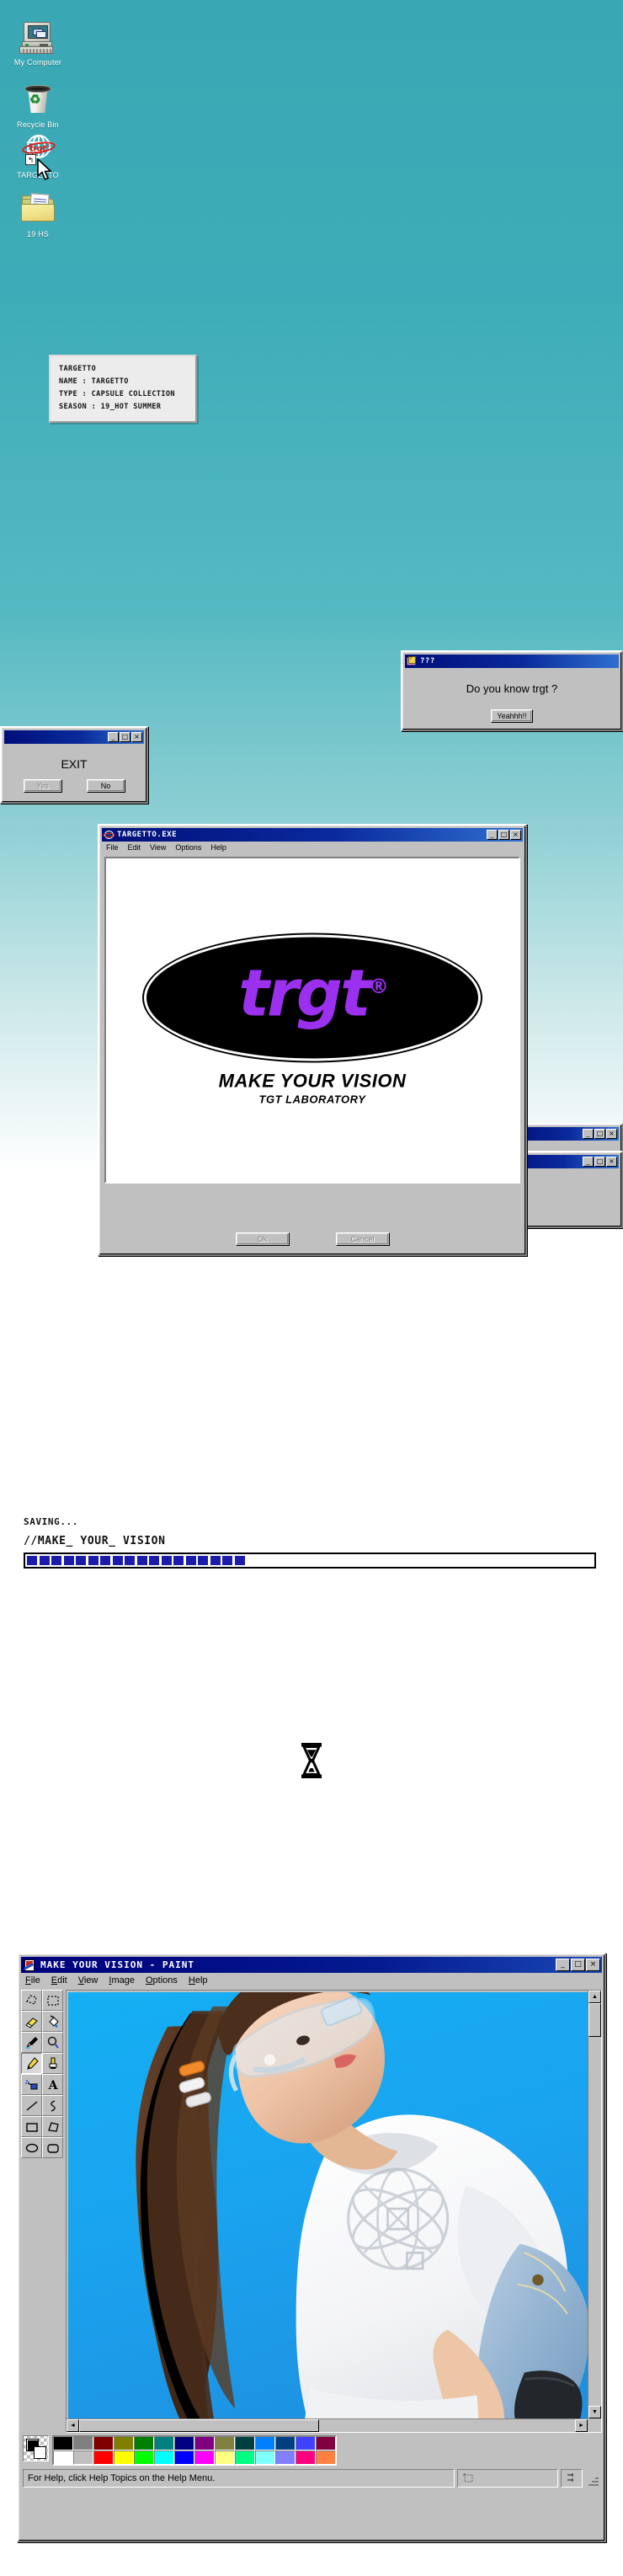 The image size is (623, 2576). I want to click on yeahhh-button: Yeahhh!!, so click(512, 716).